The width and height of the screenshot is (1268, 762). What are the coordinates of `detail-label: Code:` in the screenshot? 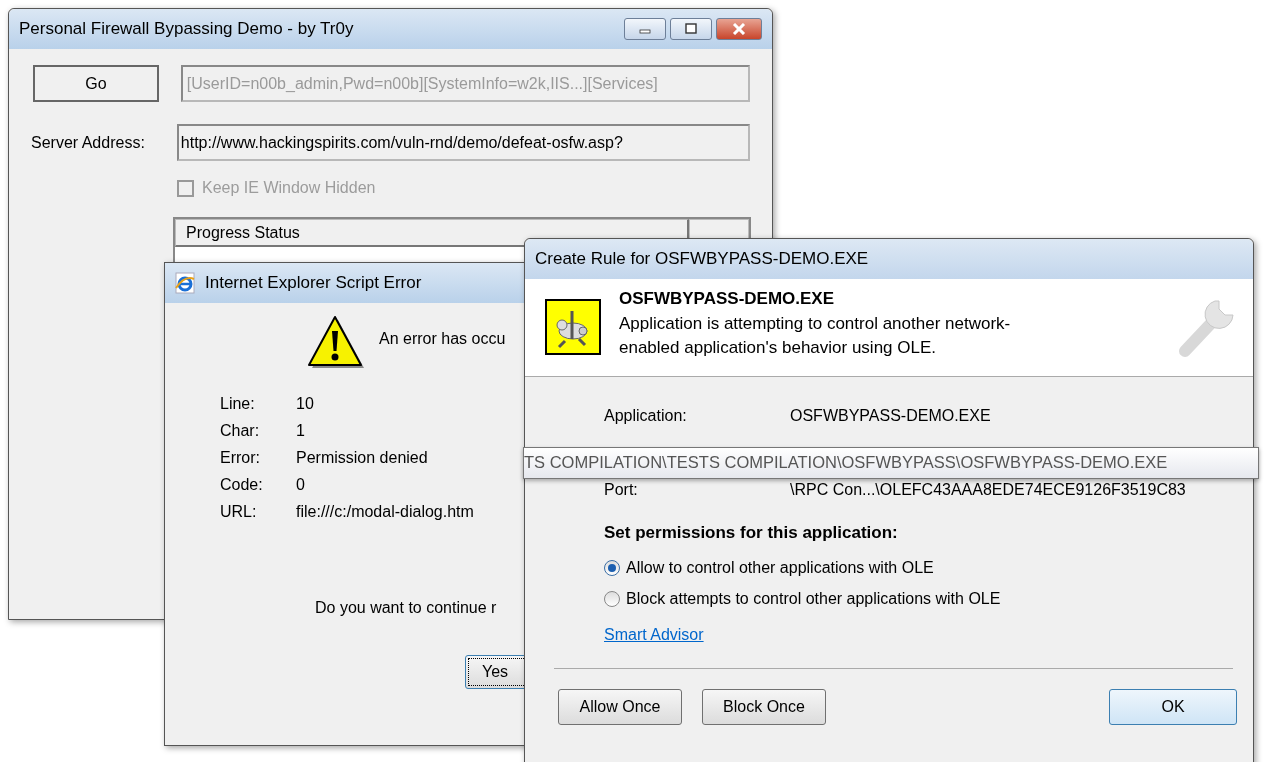 It's located at (241, 485).